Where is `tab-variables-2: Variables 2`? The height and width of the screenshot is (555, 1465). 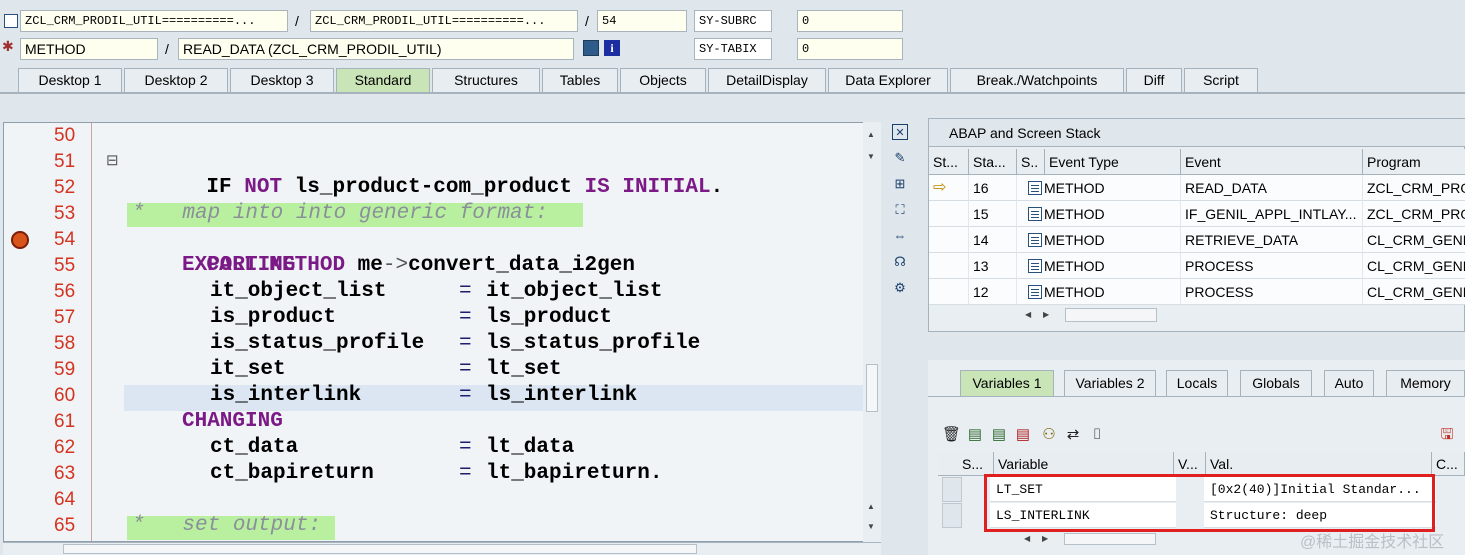
tab-variables-2: Variables 2 is located at coordinates (1110, 383).